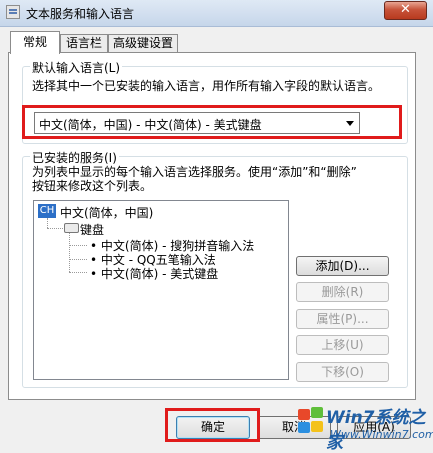 The height and width of the screenshot is (453, 433). I want to click on tab-advanced-key-settings-label: 高级键设置, so click(142, 43).